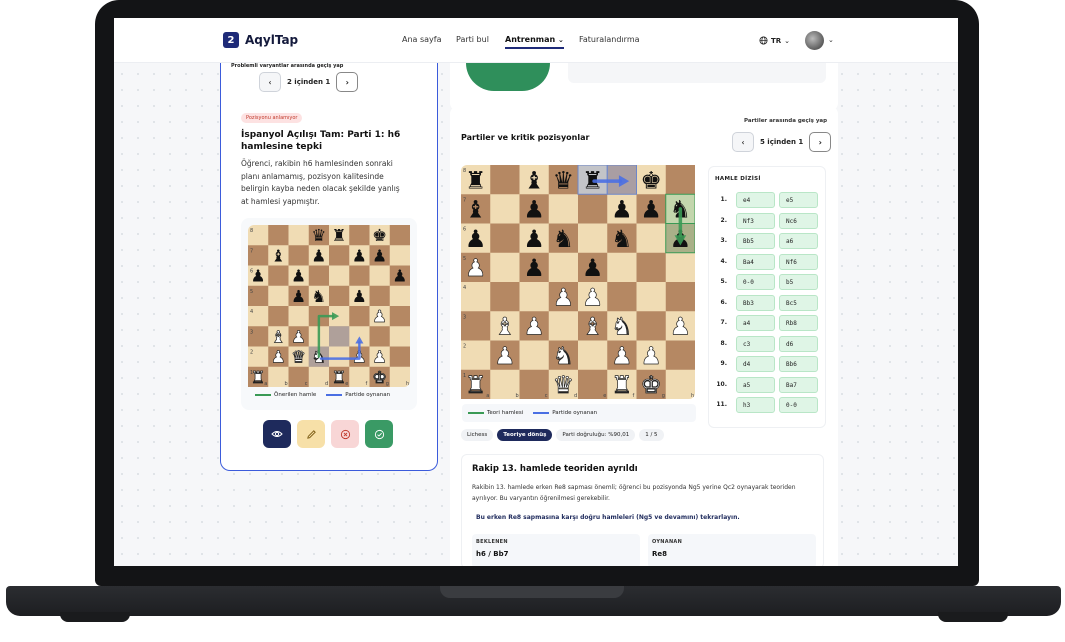 This screenshot has width=1065, height=642. Describe the element at coordinates (798, 343) in the screenshot. I see `black-move: d6` at that location.